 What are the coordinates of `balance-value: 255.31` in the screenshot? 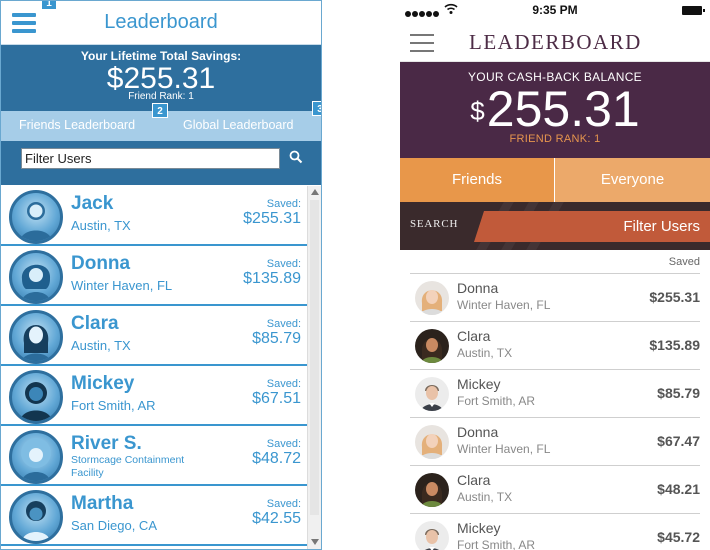 It's located at (563, 109).